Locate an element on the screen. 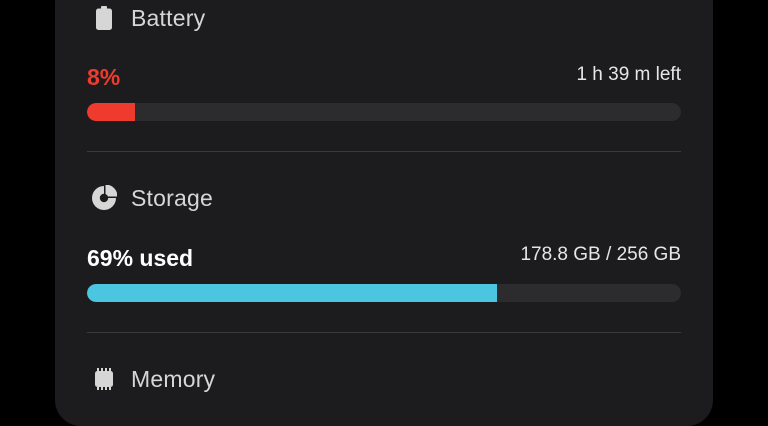 The height and width of the screenshot is (426, 768). battery-icon is located at coordinates (104, 18).